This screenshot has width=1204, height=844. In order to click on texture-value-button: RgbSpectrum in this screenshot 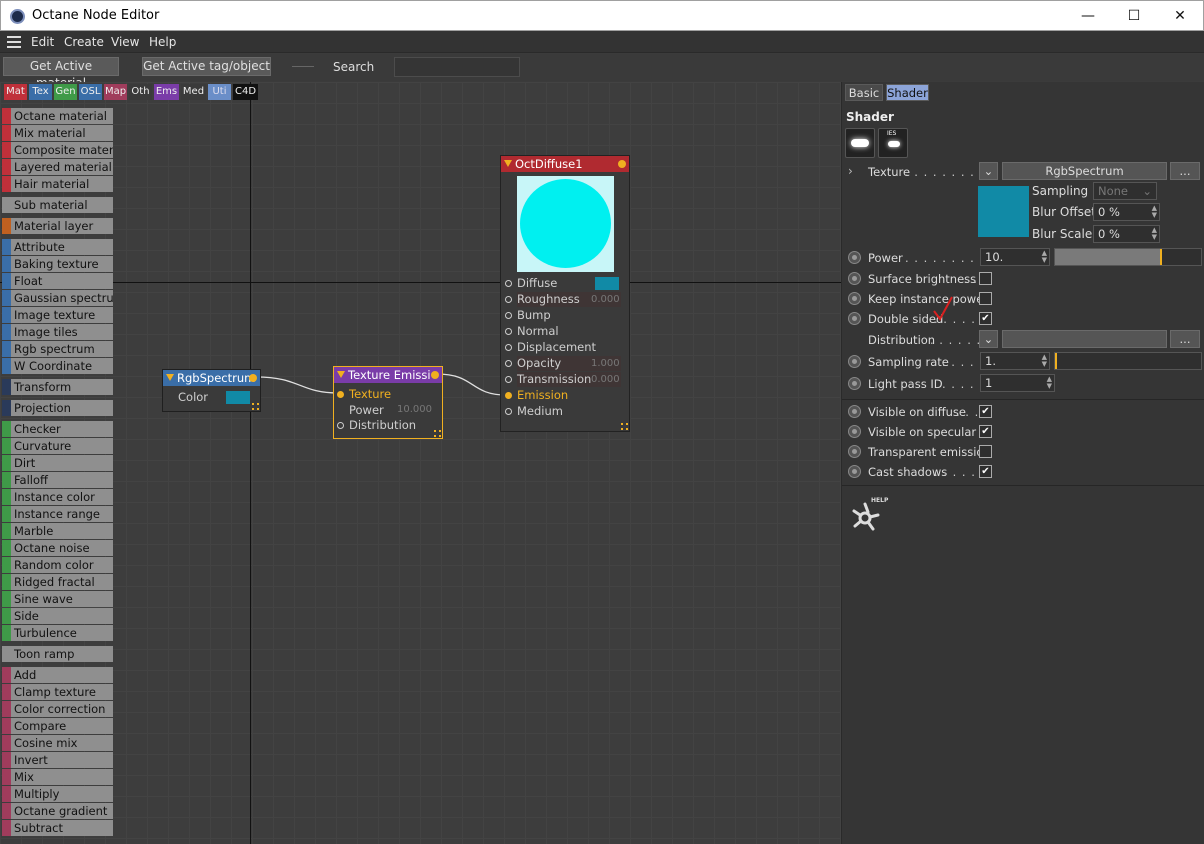, I will do `click(1084, 171)`.